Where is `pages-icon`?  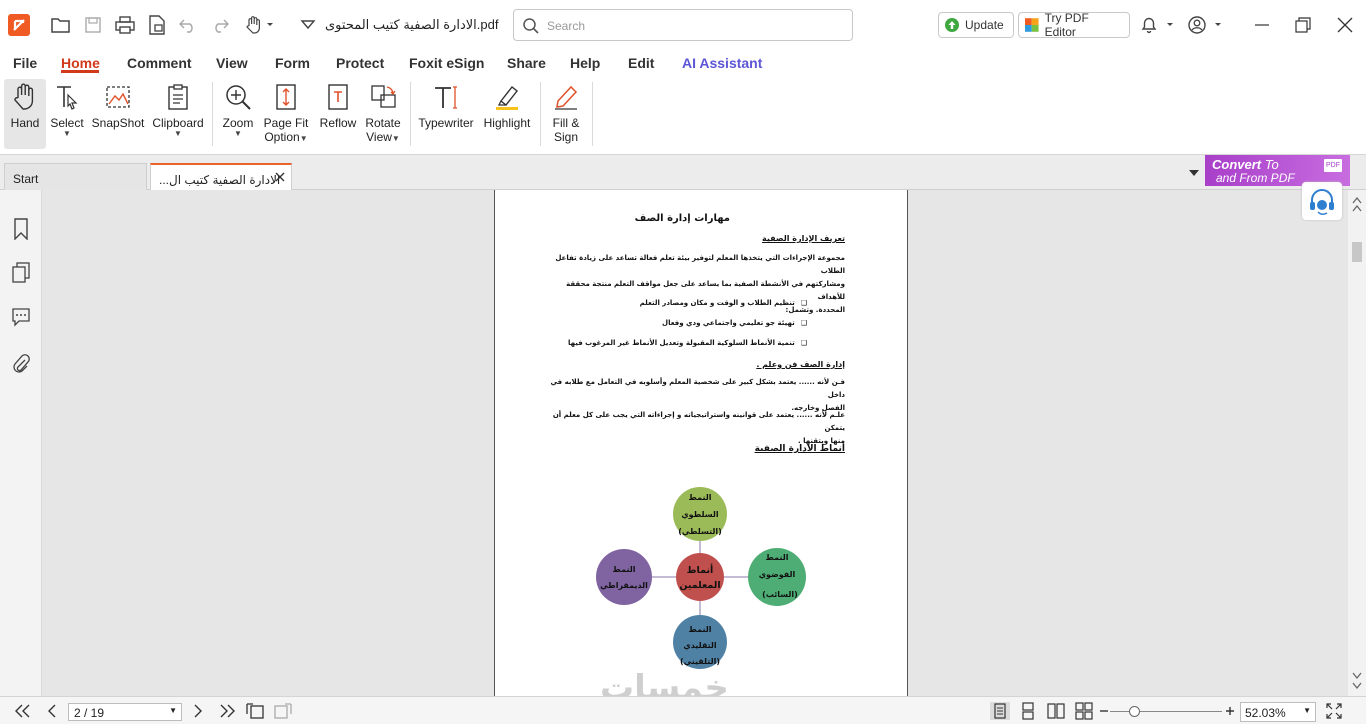
pages-icon is located at coordinates (21, 273).